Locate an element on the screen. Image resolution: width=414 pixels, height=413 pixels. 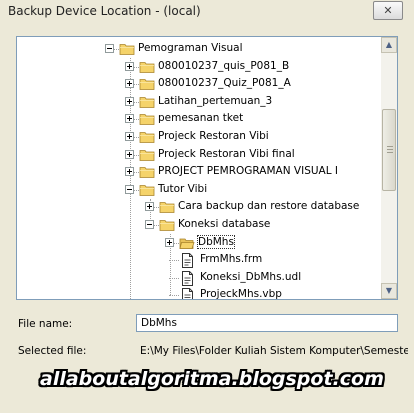
tree-node: Pemograman Visual is located at coordinates (199, 49).